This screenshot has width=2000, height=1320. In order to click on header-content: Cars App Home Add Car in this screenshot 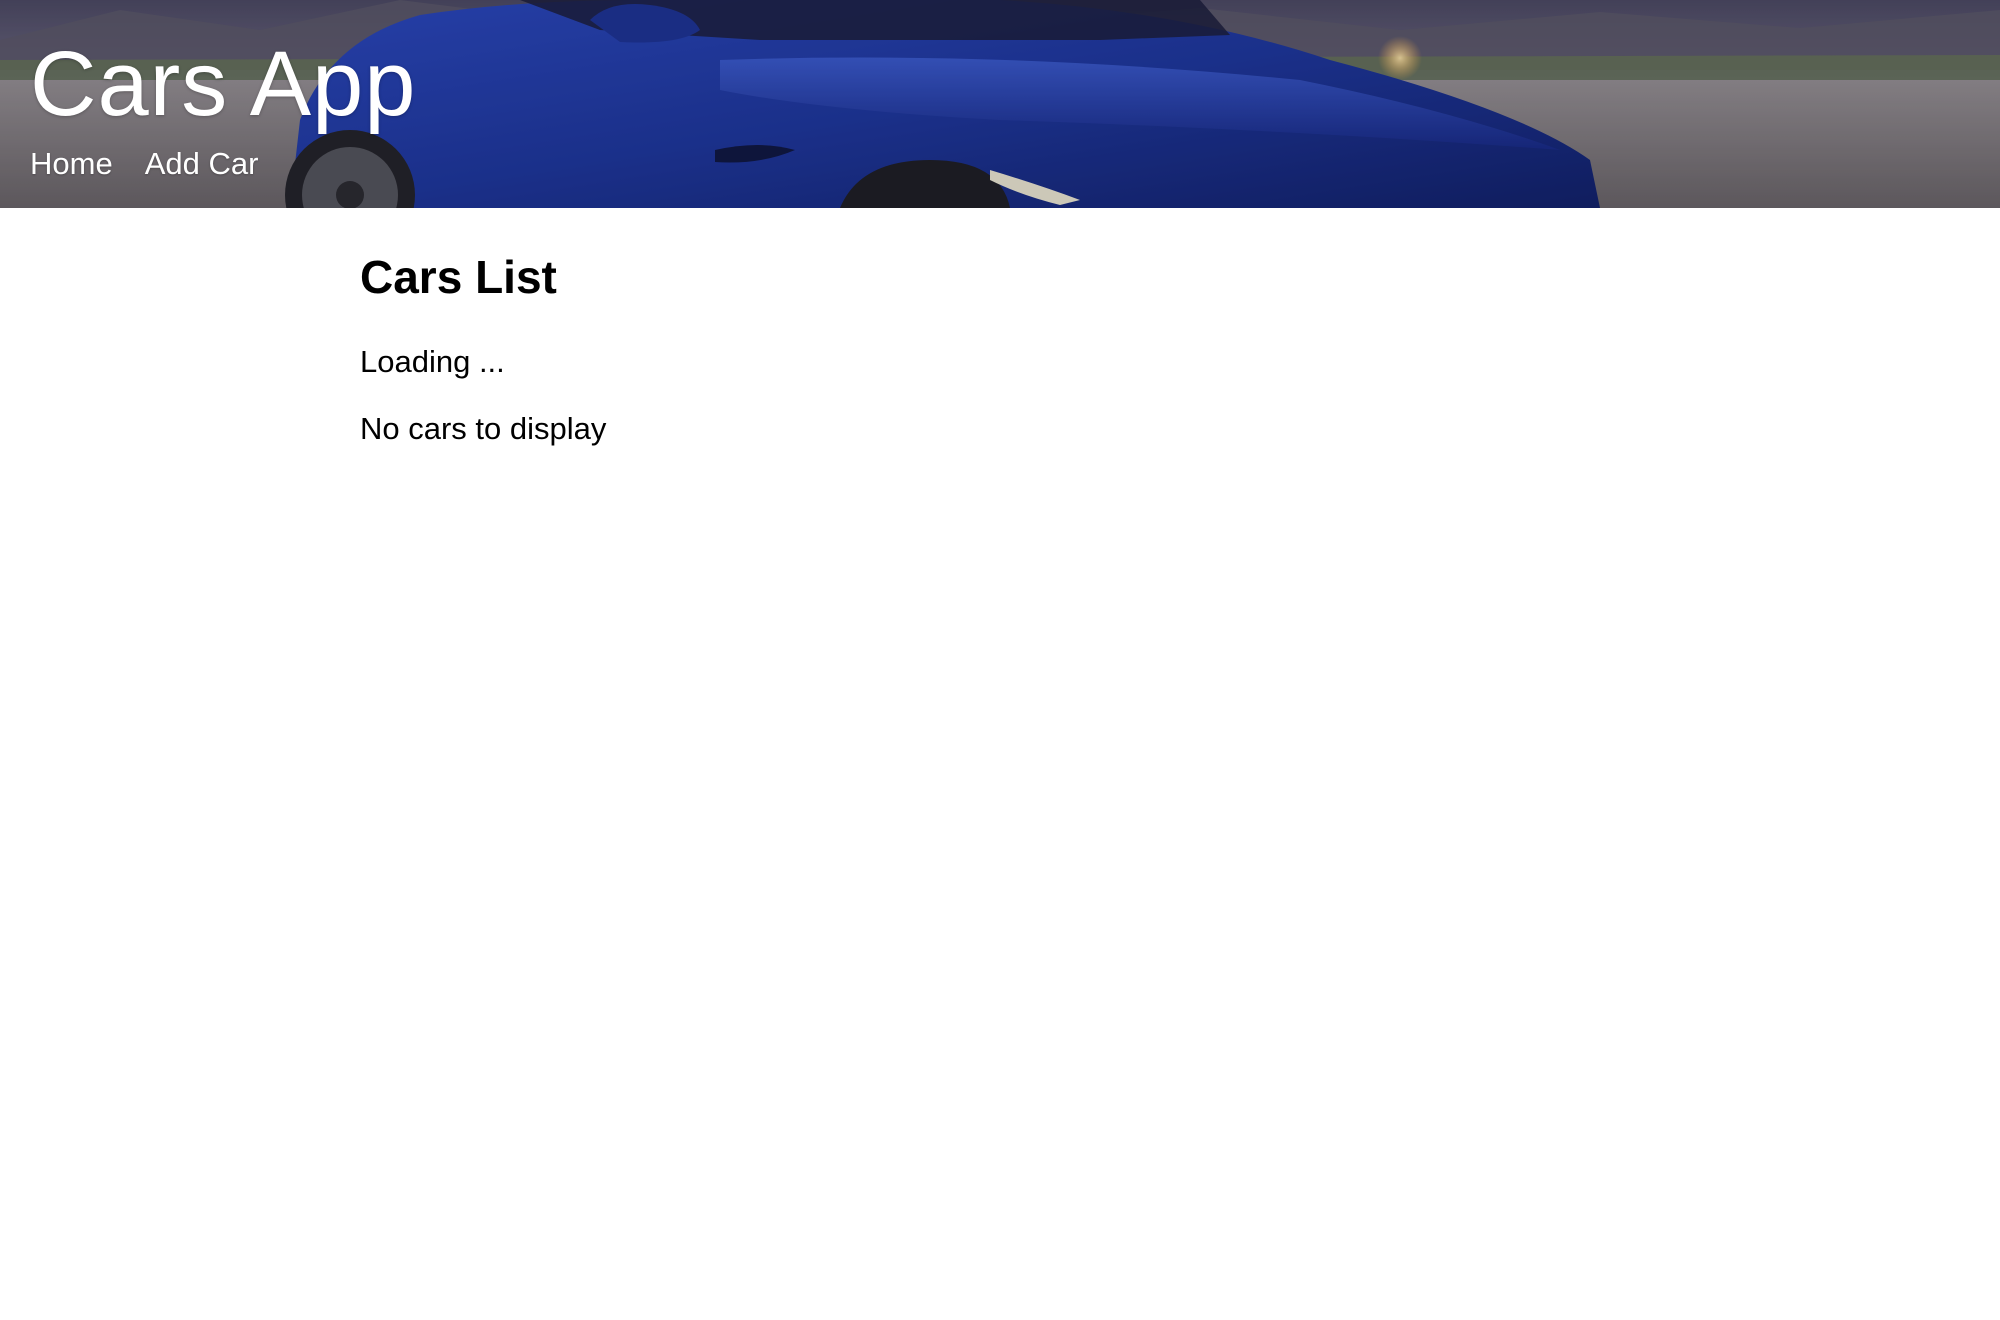, I will do `click(223, 108)`.